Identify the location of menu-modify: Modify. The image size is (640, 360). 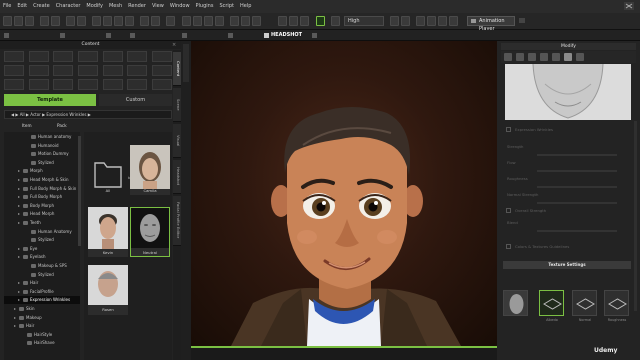
(94, 6).